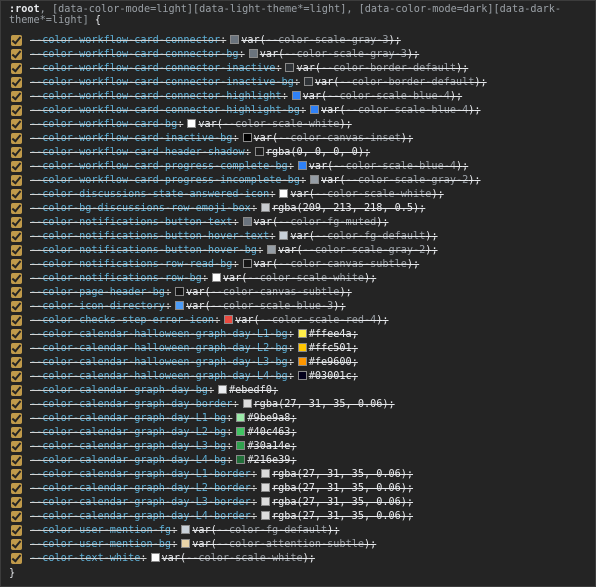  I want to click on property-name: --color-user-mention-fg, so click(100, 530).